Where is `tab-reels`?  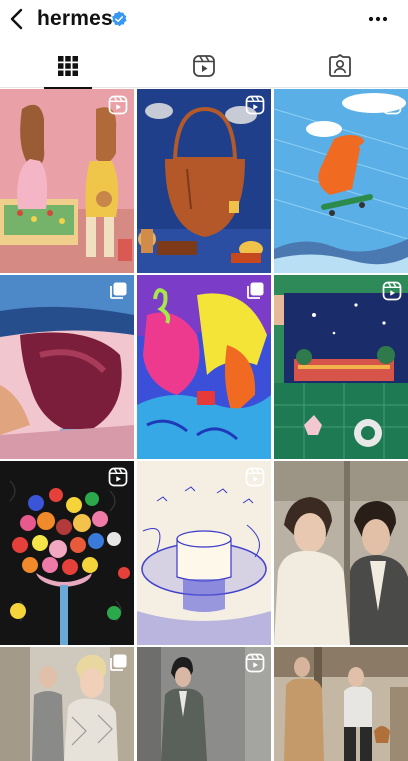 tab-reels is located at coordinates (204, 66).